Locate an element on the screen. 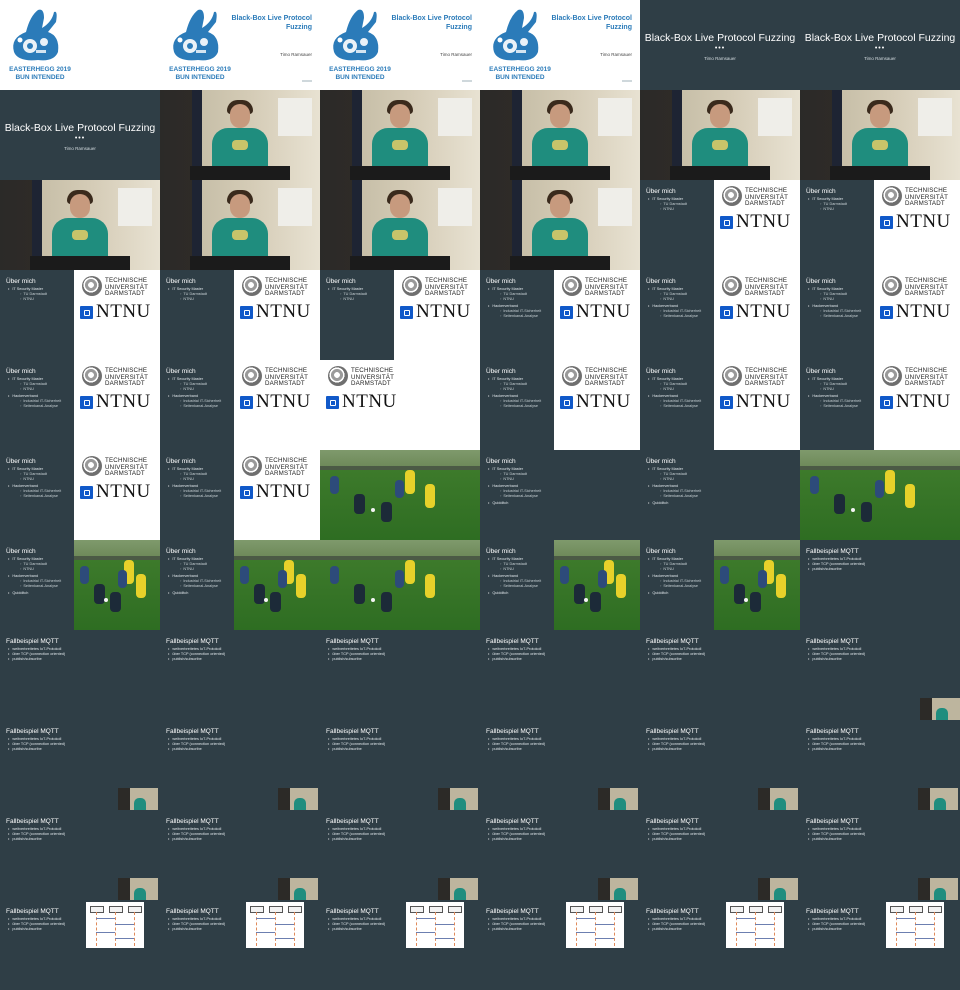  event-caption: EASTERHEGG 2019 BUN INTENDED is located at coordinates (200, 74).